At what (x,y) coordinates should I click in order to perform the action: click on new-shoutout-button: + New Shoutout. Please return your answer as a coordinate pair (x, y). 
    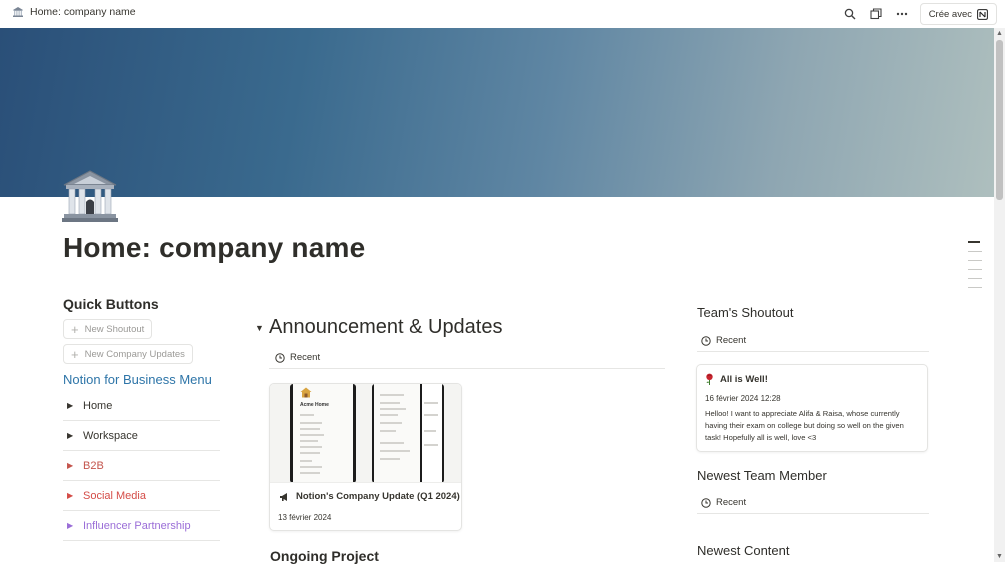
    Looking at the image, I should click on (108, 329).